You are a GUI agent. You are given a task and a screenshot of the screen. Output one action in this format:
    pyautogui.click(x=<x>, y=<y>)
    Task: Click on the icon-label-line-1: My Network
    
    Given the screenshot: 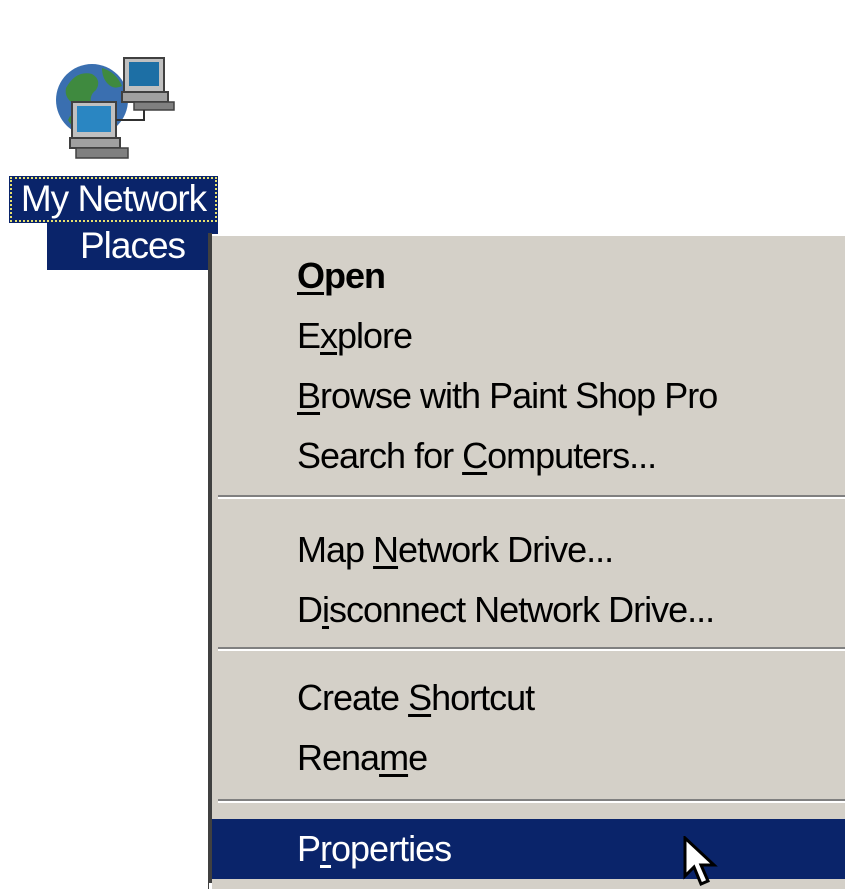 What is the action you would take?
    pyautogui.click(x=113, y=199)
    